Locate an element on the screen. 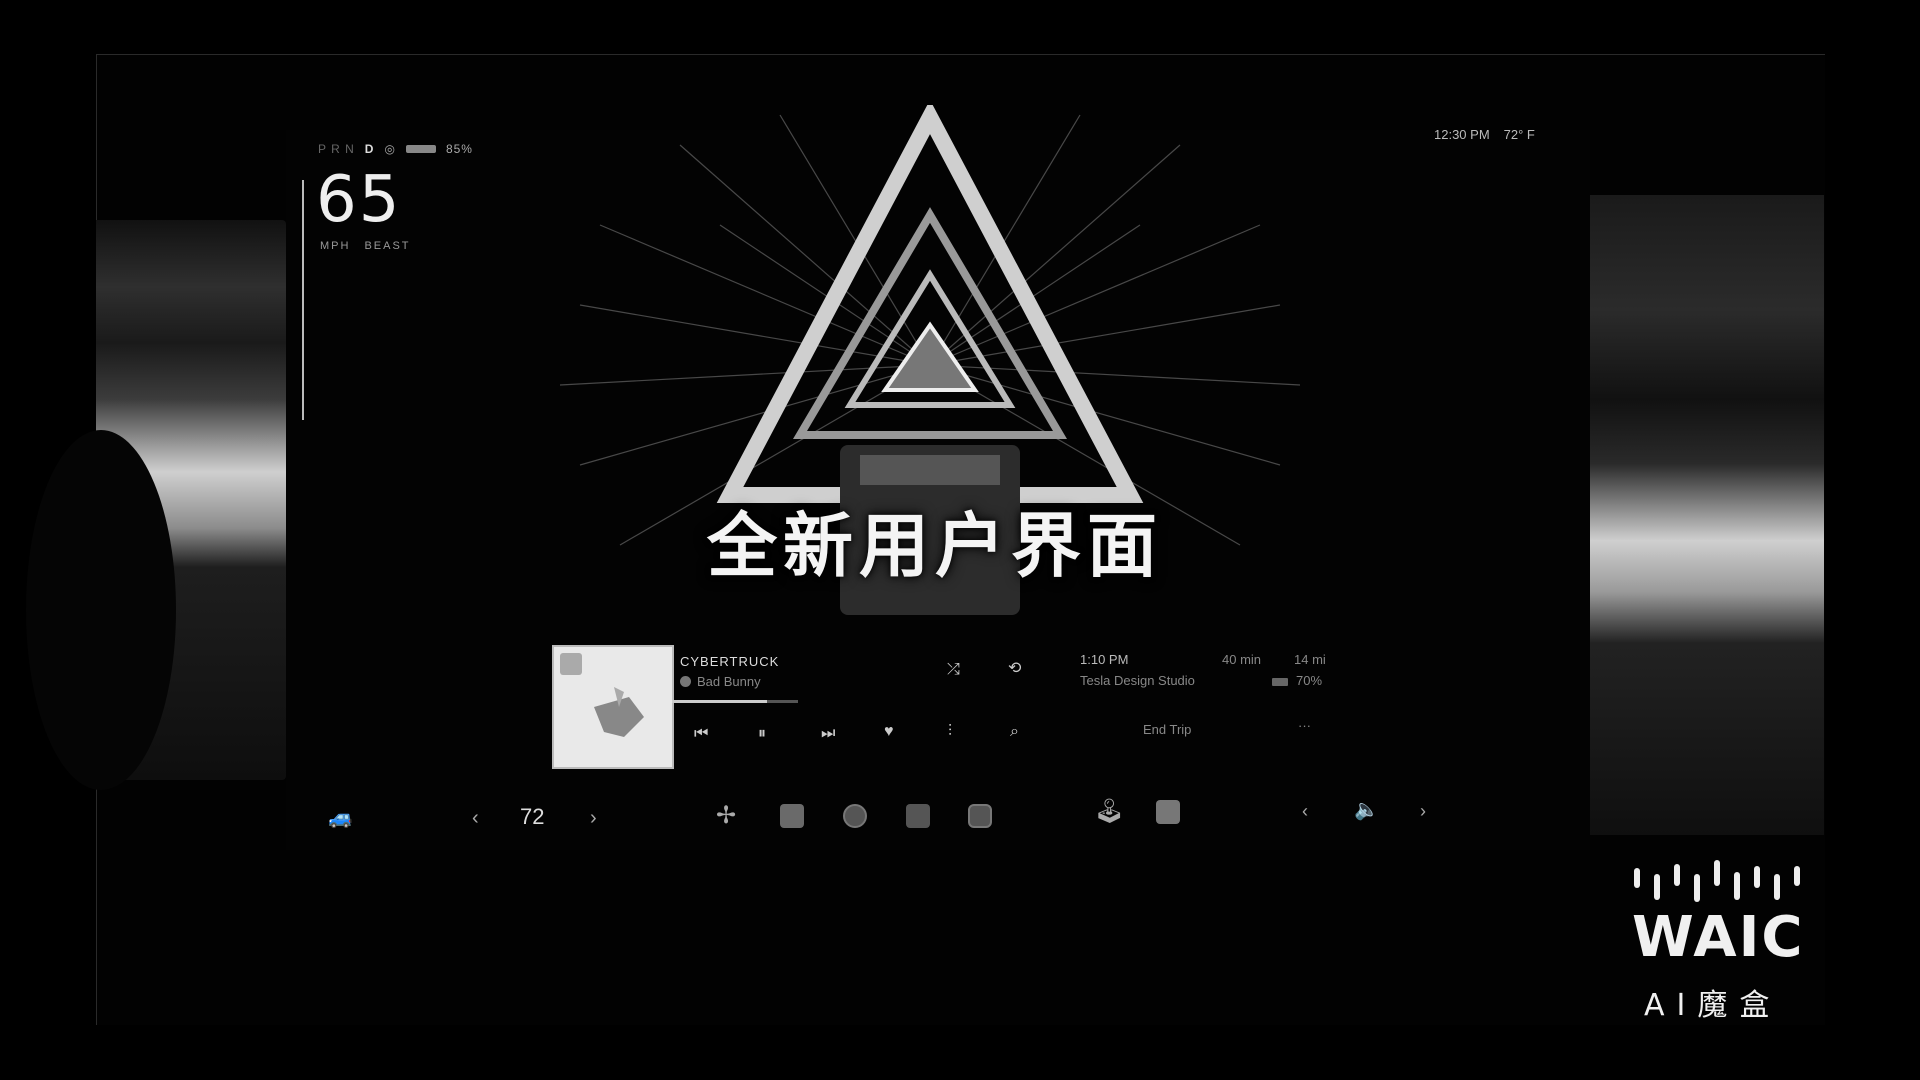  arrival-time: 1:10 PM is located at coordinates (1104, 659).